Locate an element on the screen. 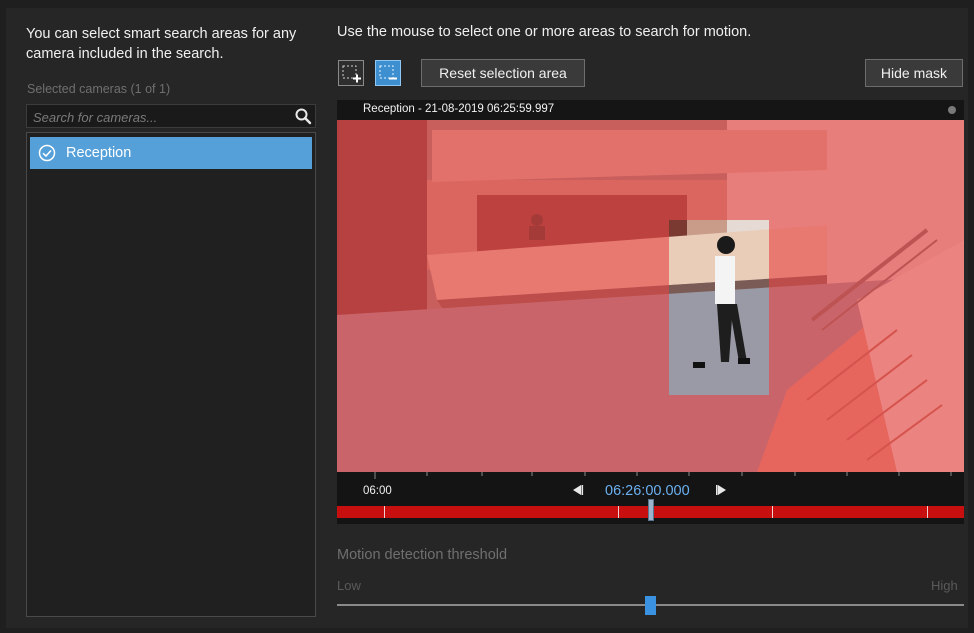 This screenshot has width=974, height=633. threshold-high-label: High is located at coordinates (944, 585).